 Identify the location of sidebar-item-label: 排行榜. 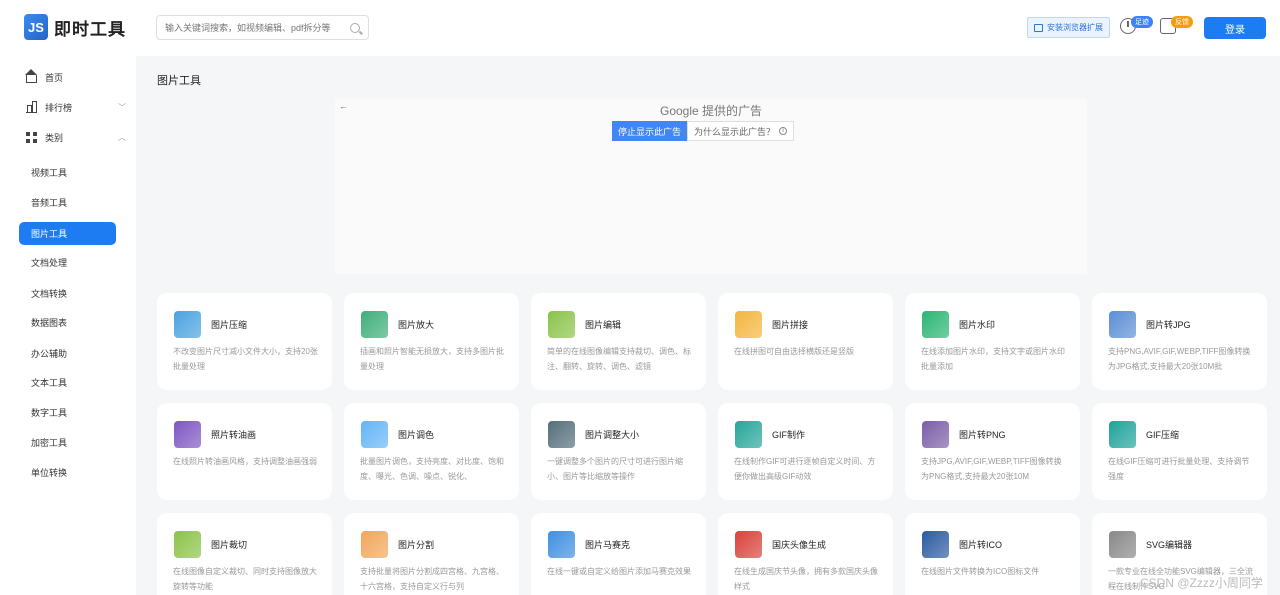
(59, 108).